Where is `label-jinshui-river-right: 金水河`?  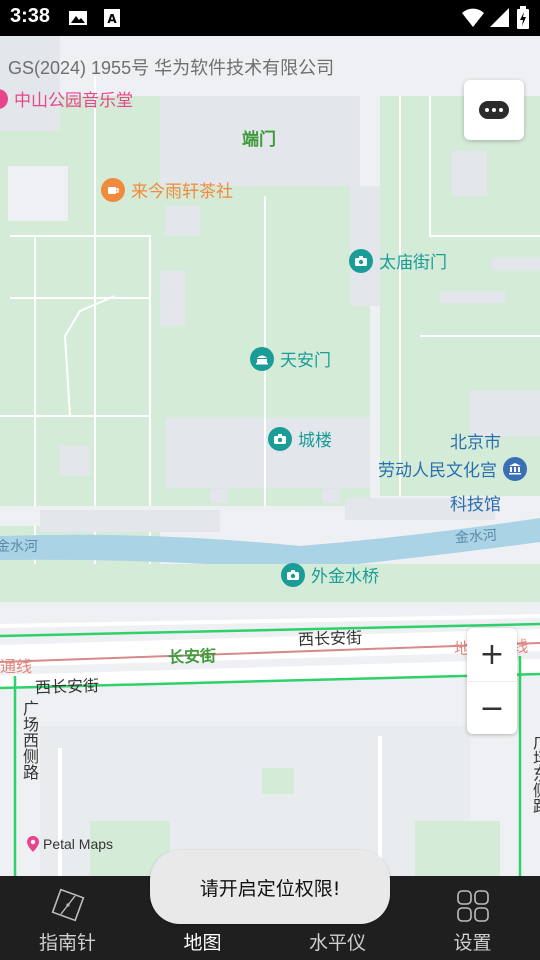
label-jinshui-river-right: 金水河 is located at coordinates (476, 537).